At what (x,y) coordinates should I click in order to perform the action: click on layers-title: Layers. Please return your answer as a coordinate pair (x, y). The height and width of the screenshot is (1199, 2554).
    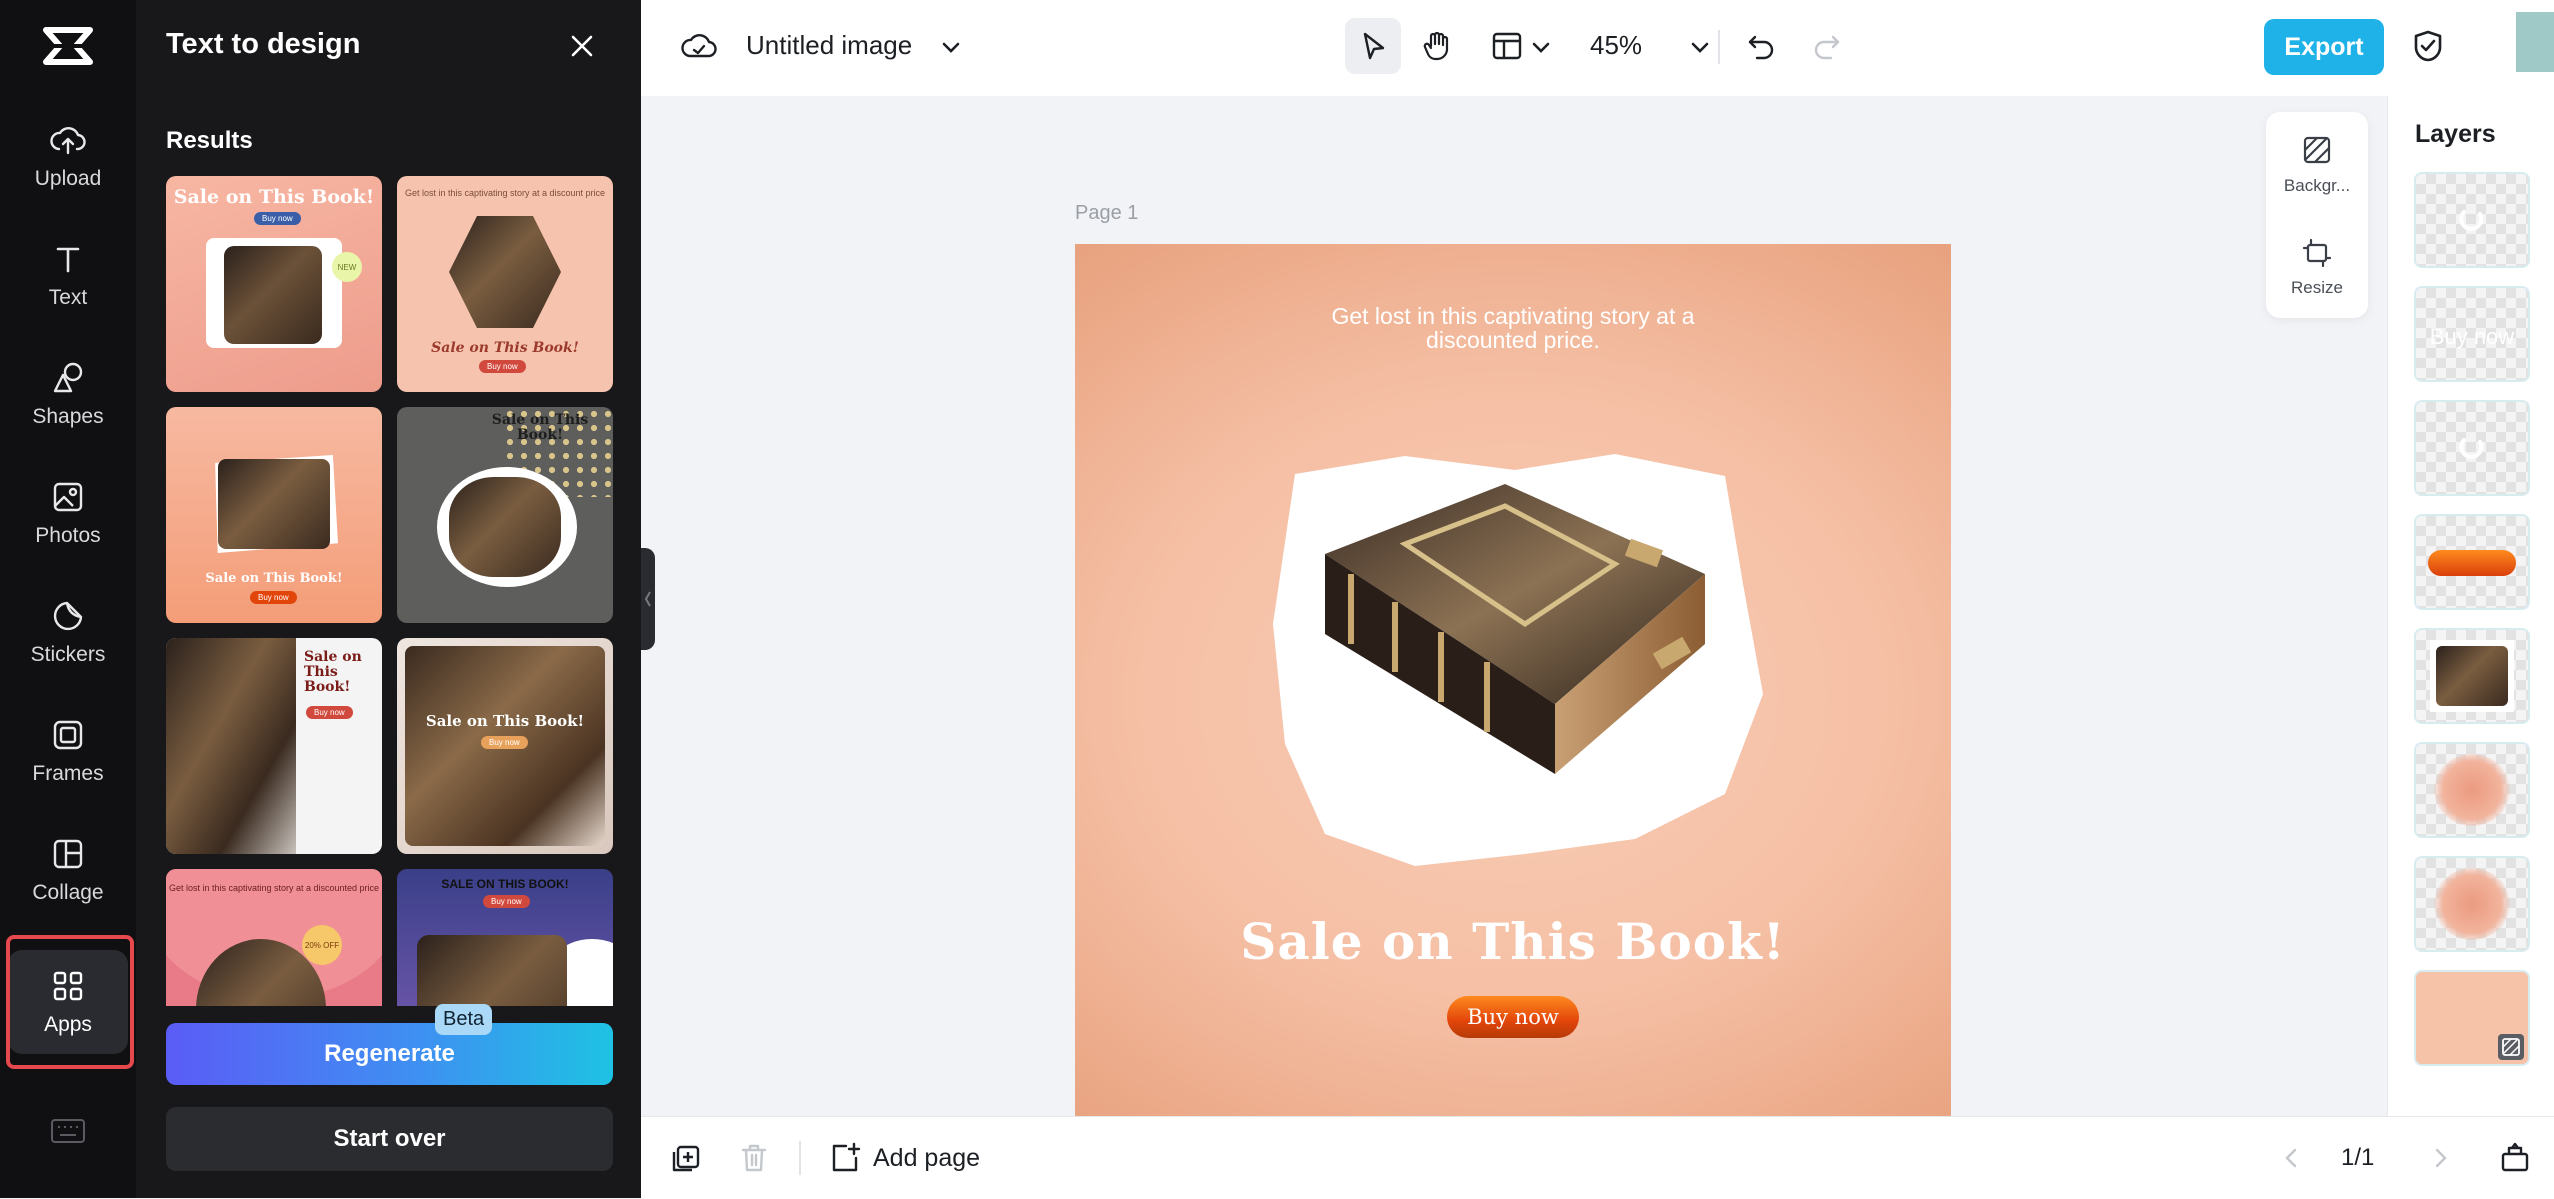
    Looking at the image, I should click on (2455, 134).